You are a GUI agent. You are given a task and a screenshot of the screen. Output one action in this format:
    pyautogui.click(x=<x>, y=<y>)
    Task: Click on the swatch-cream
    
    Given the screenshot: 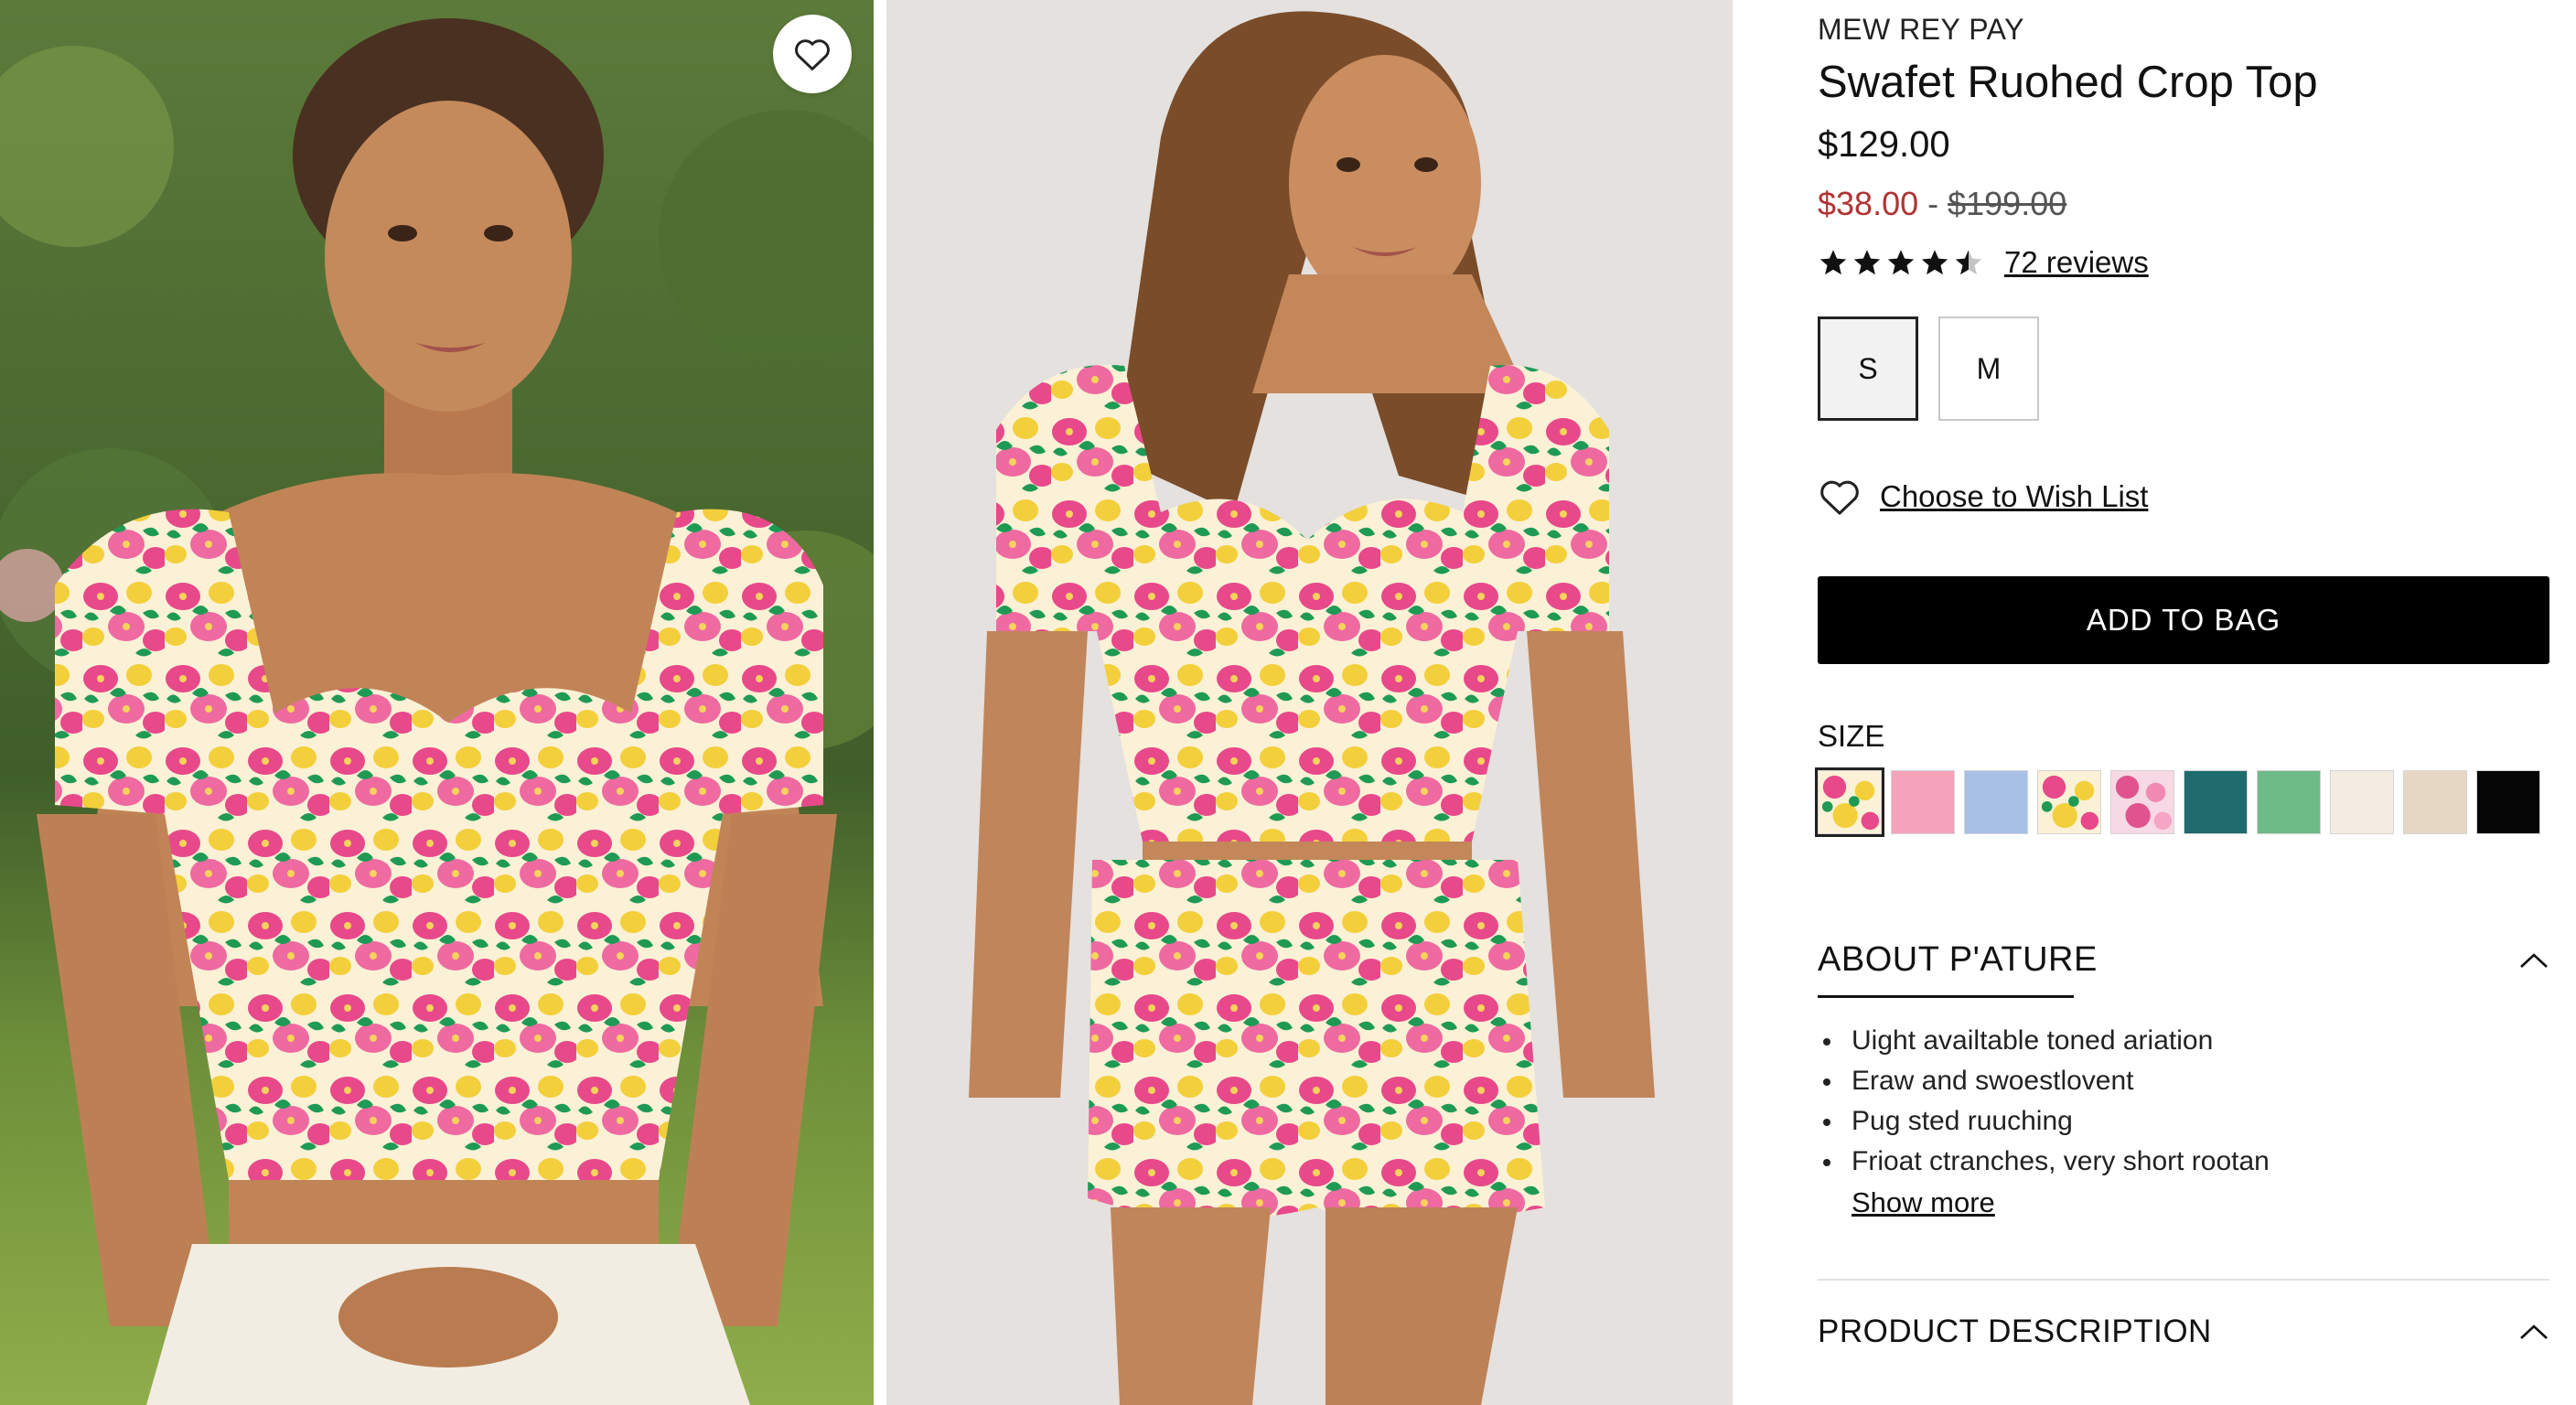 What is the action you would take?
    pyautogui.click(x=2362, y=802)
    